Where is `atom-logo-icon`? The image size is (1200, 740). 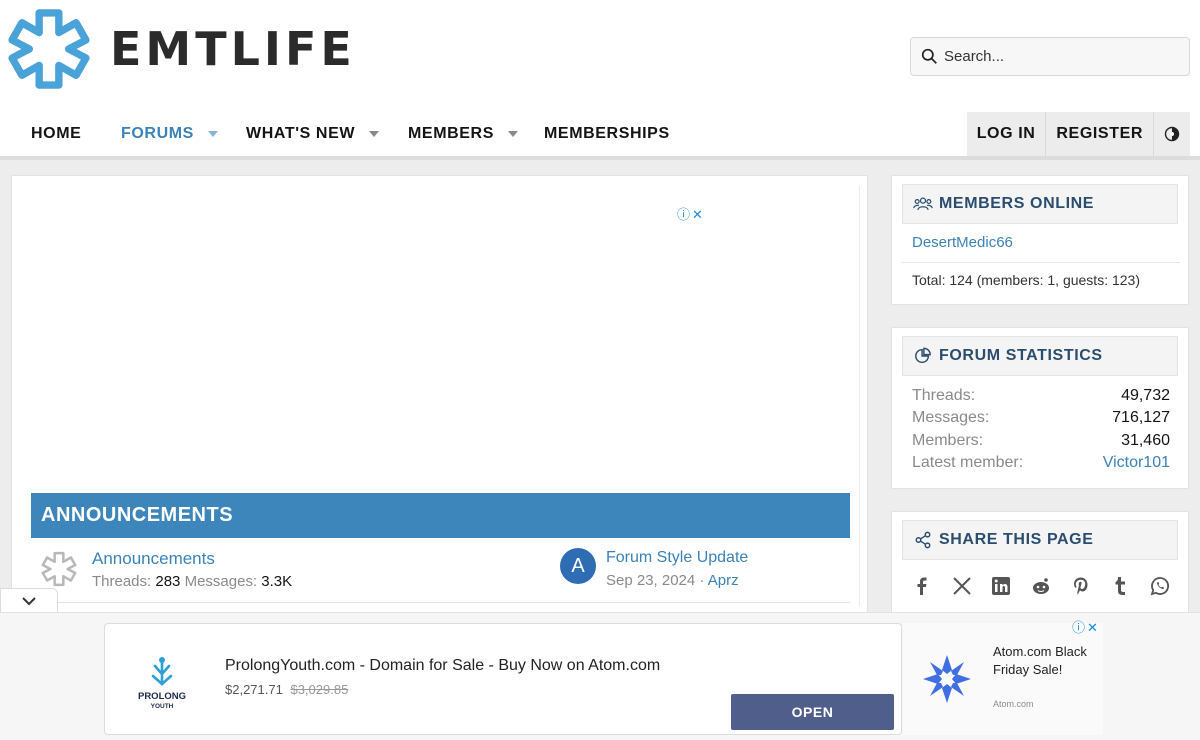 atom-logo-icon is located at coordinates (947, 679).